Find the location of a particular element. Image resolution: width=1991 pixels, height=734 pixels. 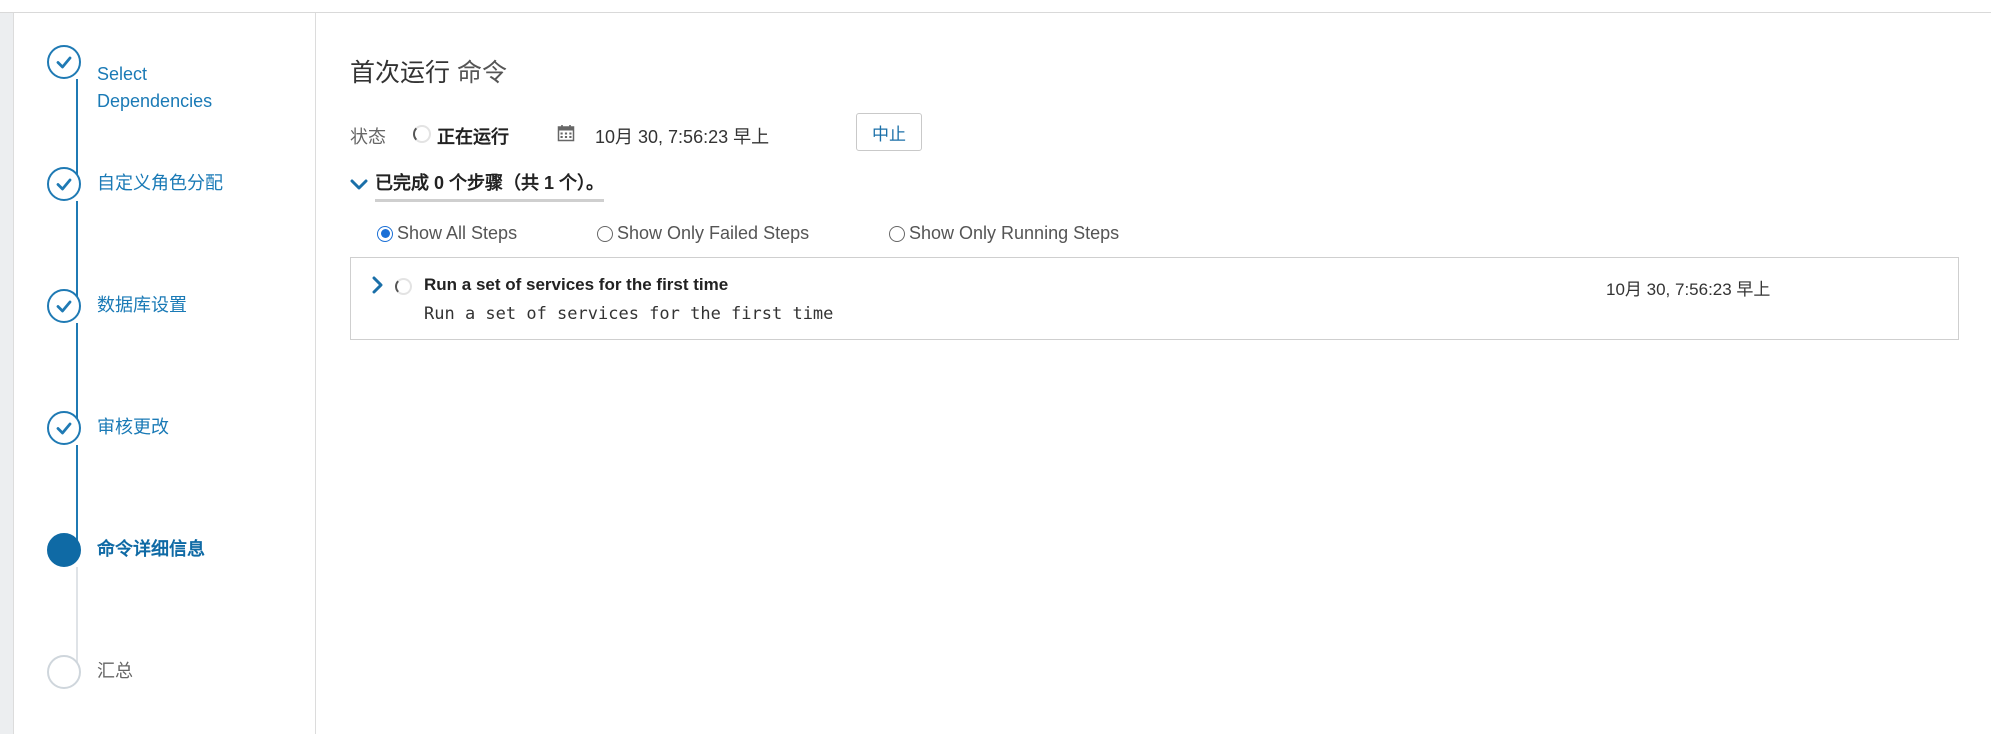

wizard-step-summary: 汇总 is located at coordinates (165, 675).